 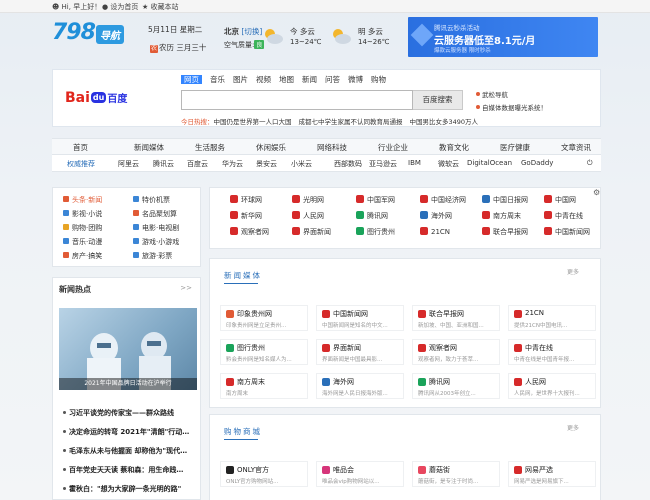 I want to click on news-item: 习近平谈党的传家宝——群众路线, so click(x=118, y=413).